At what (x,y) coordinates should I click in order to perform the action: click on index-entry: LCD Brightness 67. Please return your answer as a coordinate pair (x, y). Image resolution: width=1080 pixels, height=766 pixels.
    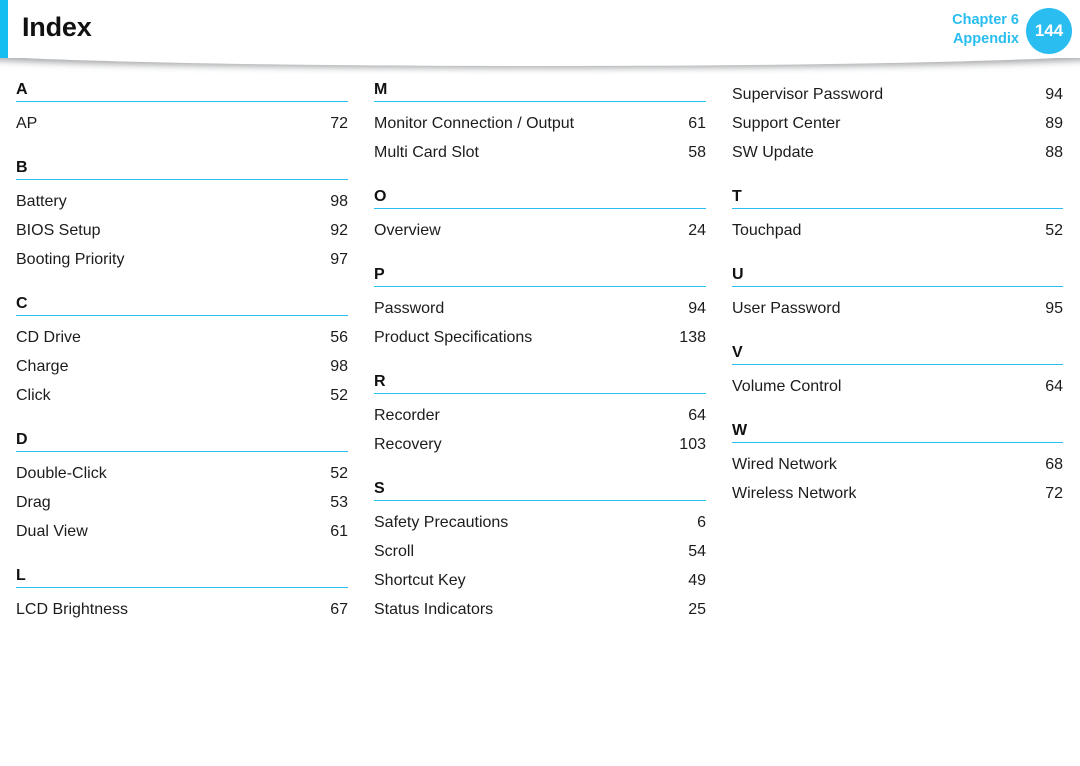
    Looking at the image, I should click on (182, 609).